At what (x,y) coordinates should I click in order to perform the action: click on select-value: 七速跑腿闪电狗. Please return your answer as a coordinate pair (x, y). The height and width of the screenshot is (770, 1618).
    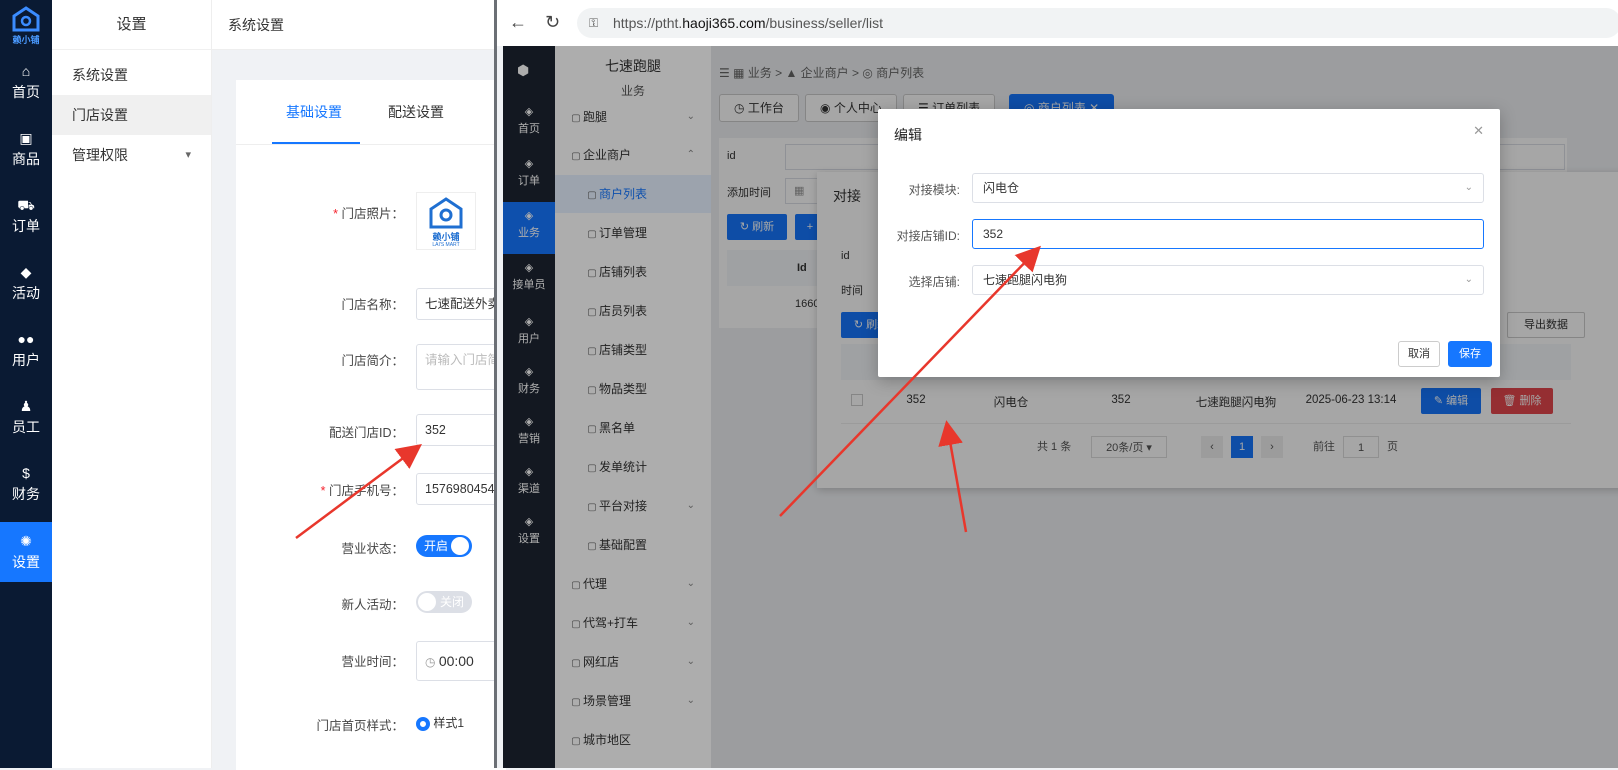
    Looking at the image, I should click on (1025, 280).